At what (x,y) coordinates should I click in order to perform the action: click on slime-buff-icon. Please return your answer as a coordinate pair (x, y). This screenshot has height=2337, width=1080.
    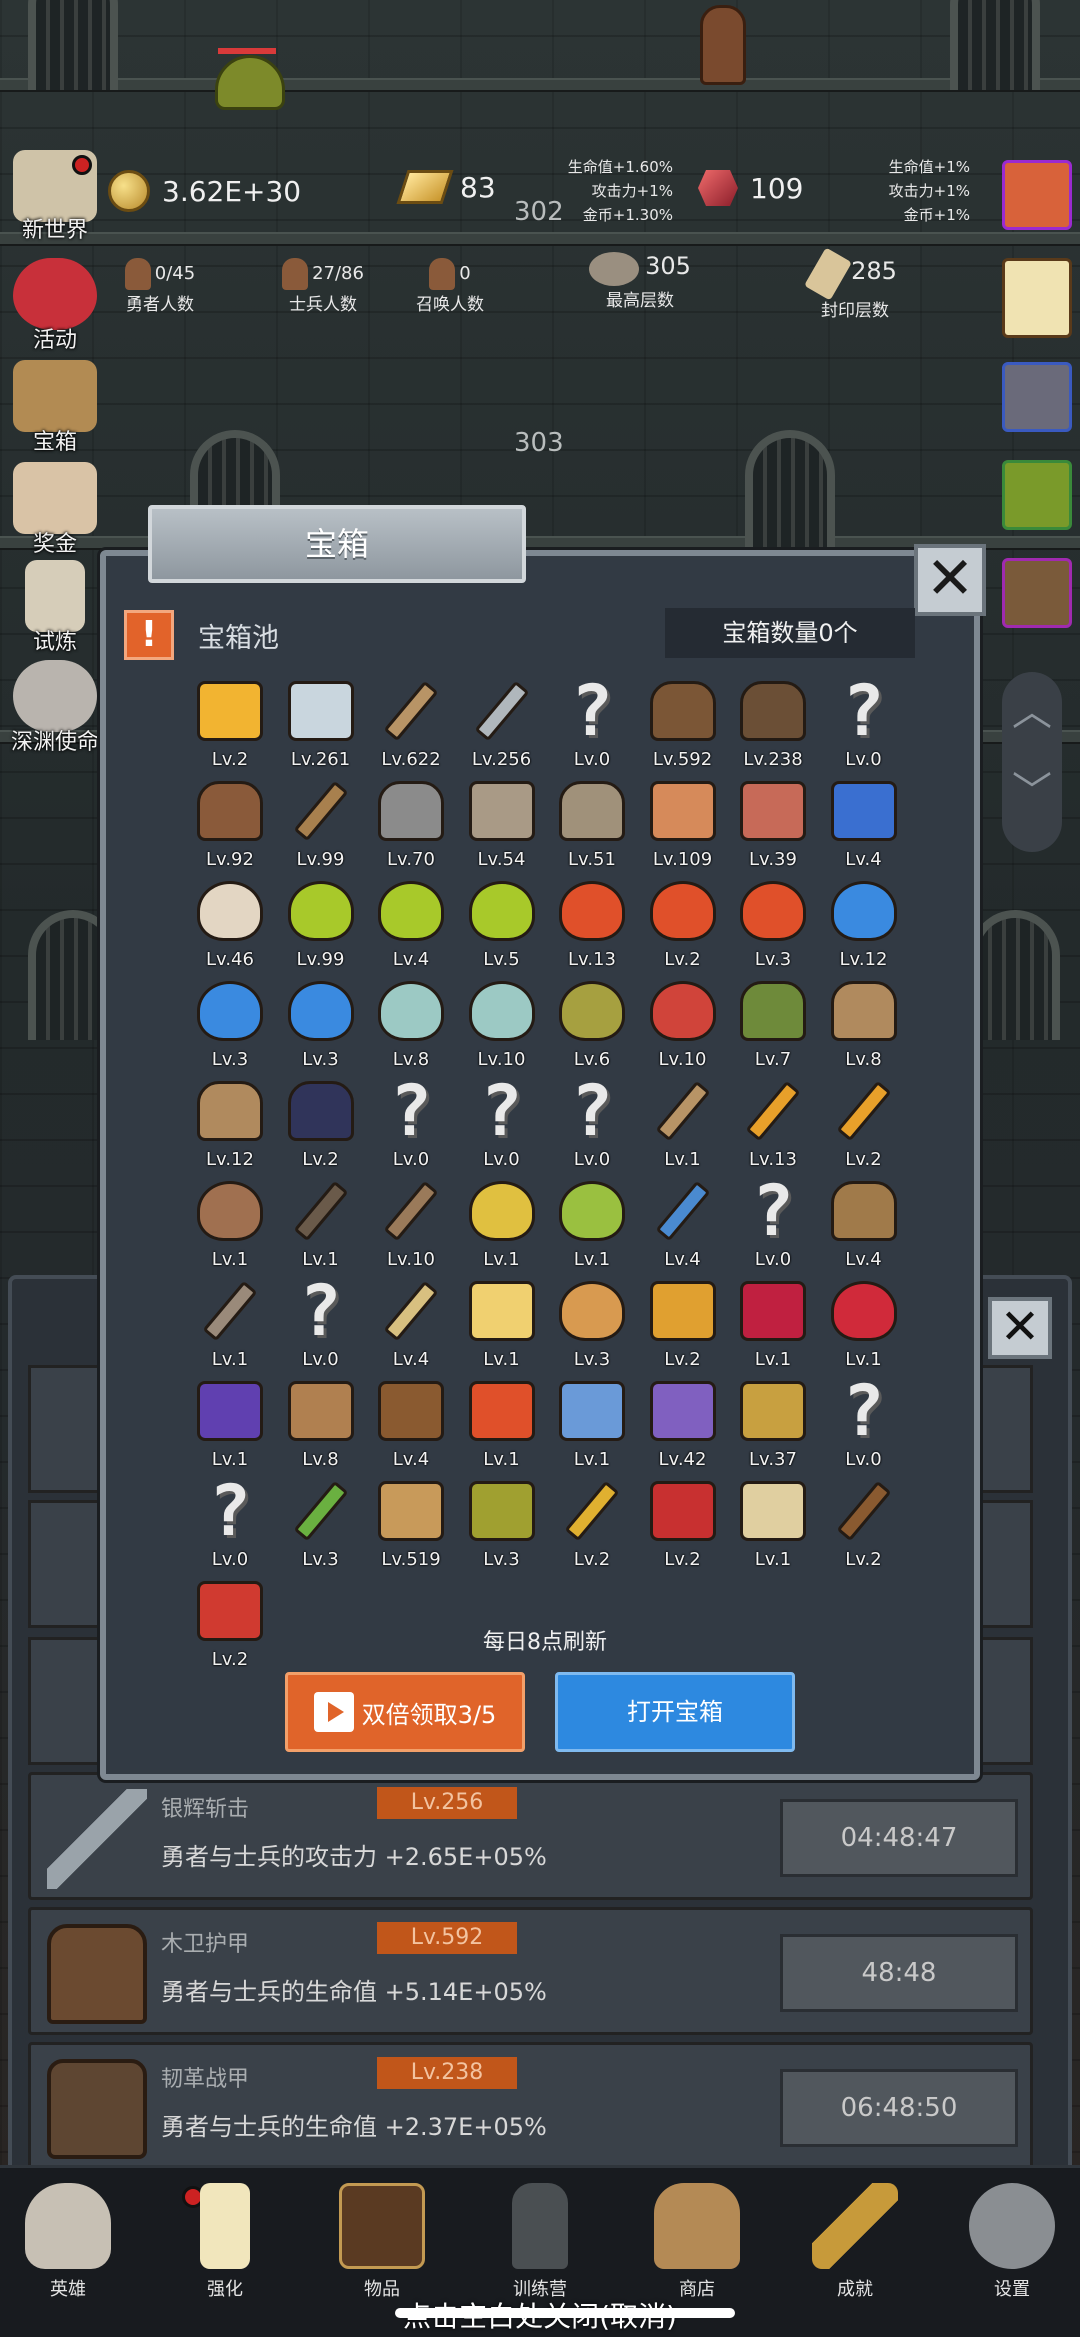
    Looking at the image, I should click on (1037, 495).